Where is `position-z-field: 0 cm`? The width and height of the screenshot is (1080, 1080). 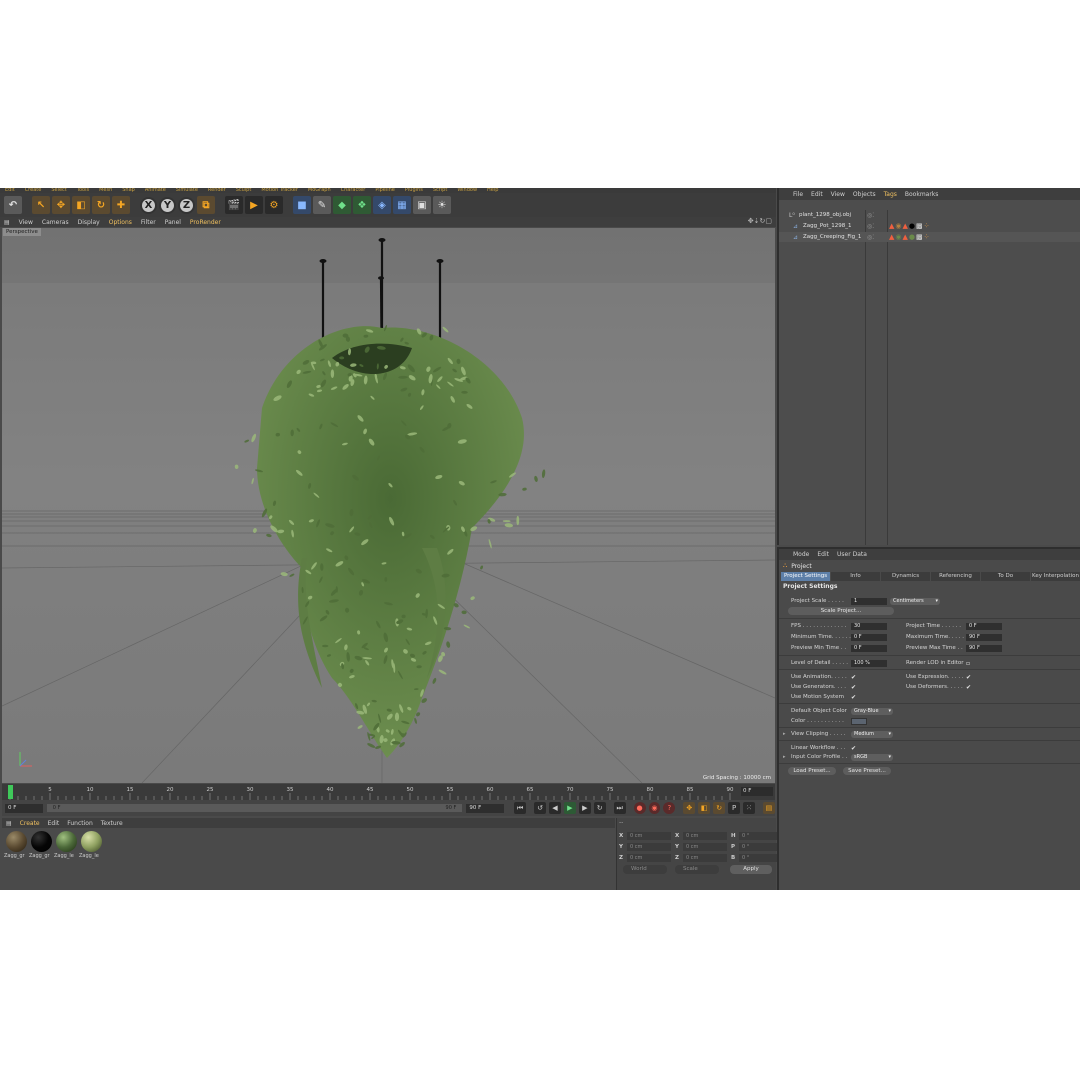
position-z-field: 0 cm is located at coordinates (649, 857).